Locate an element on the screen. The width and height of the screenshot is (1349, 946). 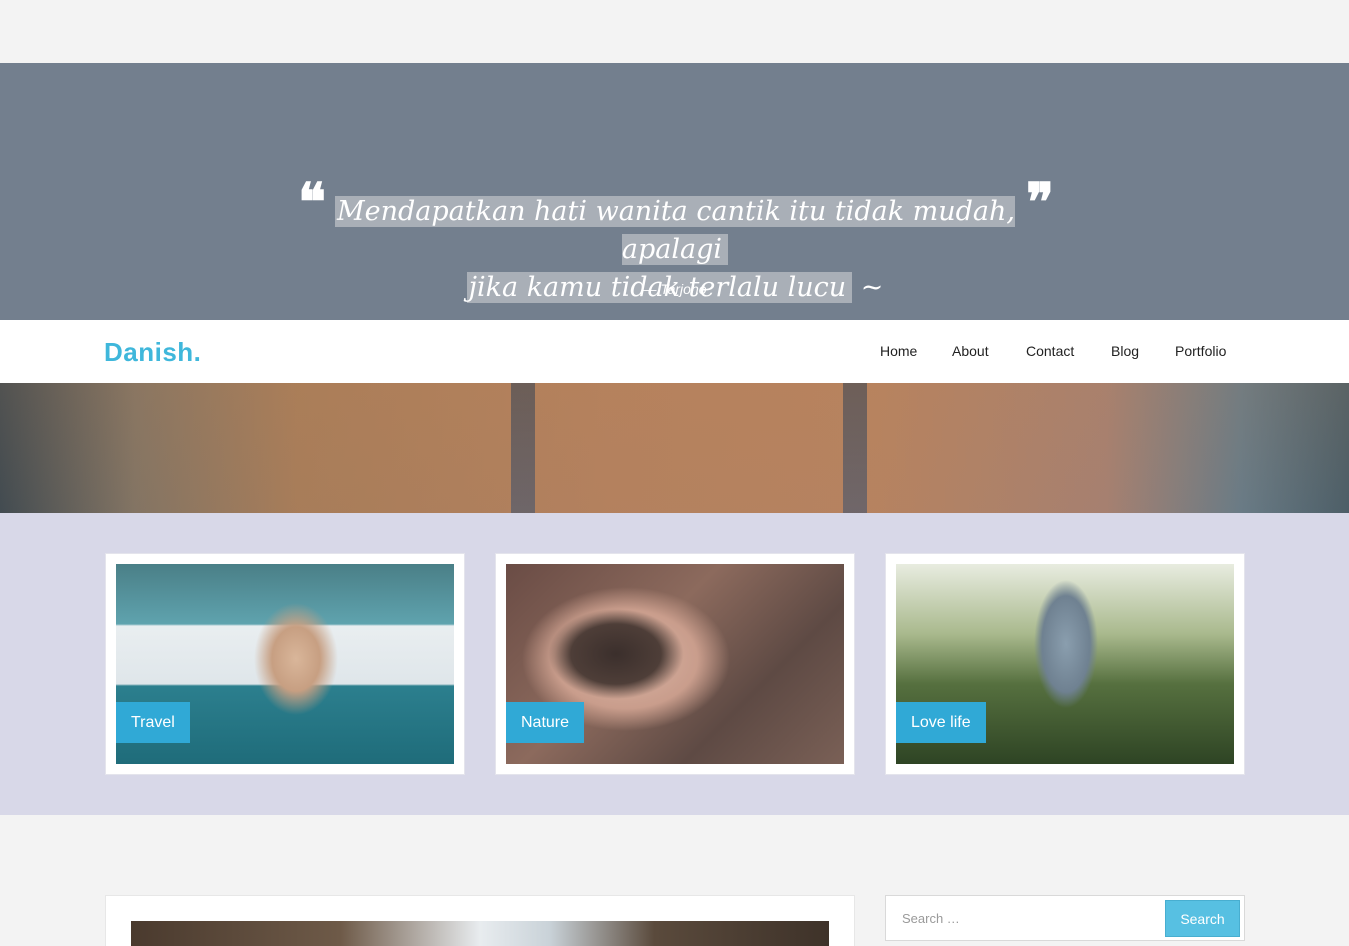
hero-overlay is located at coordinates (674, 448).